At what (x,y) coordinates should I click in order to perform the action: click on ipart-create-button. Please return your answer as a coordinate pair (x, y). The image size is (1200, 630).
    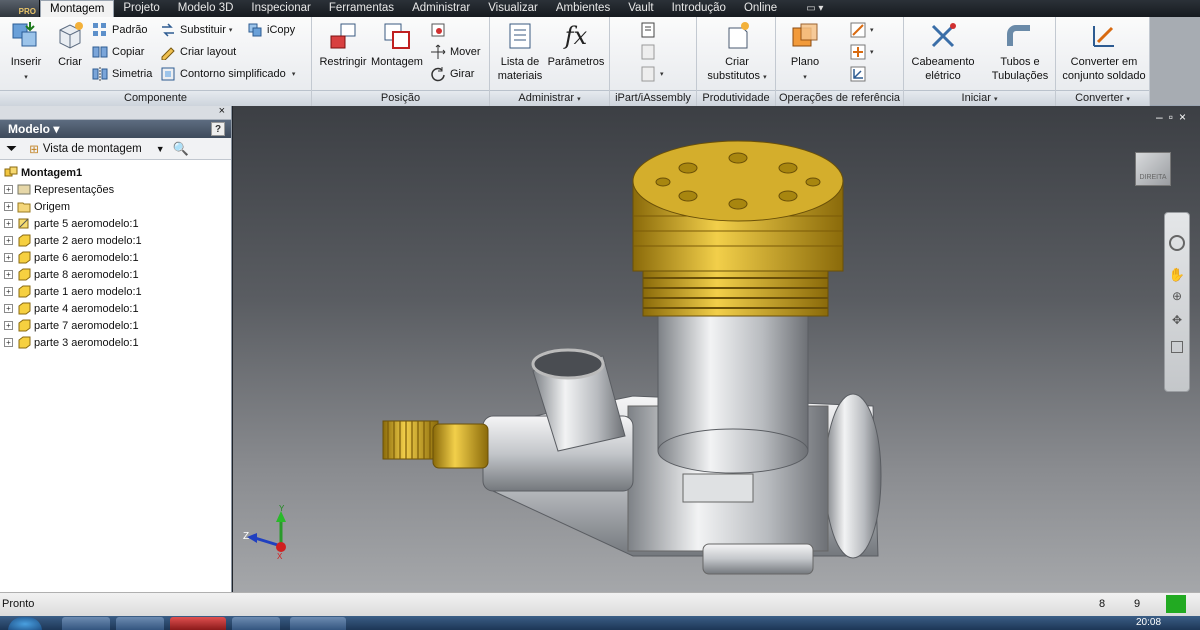
    Looking at the image, I should click on (650, 52).